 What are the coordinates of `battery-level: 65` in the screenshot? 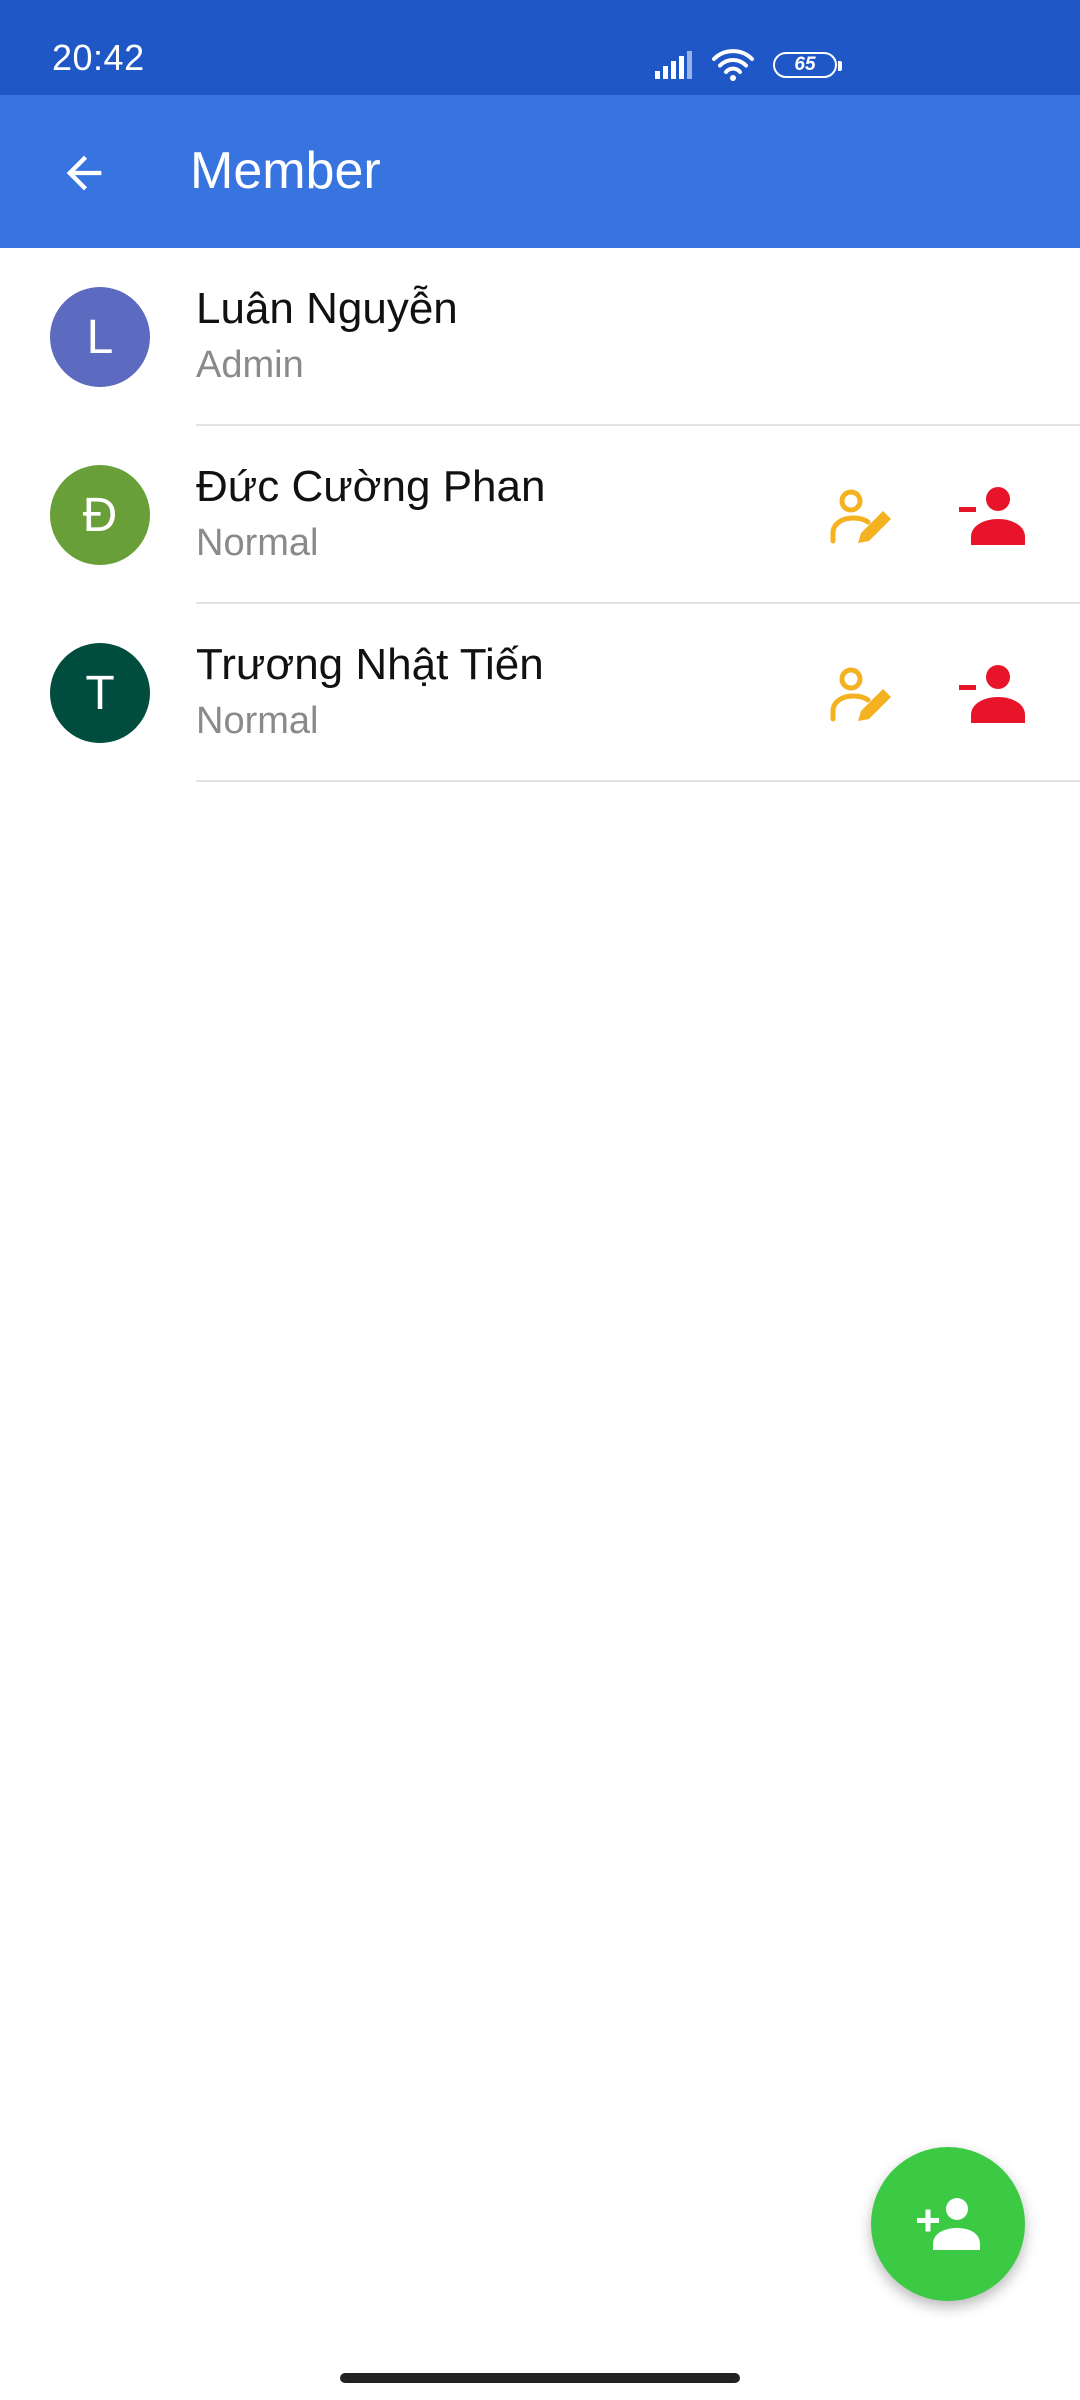 It's located at (805, 64).